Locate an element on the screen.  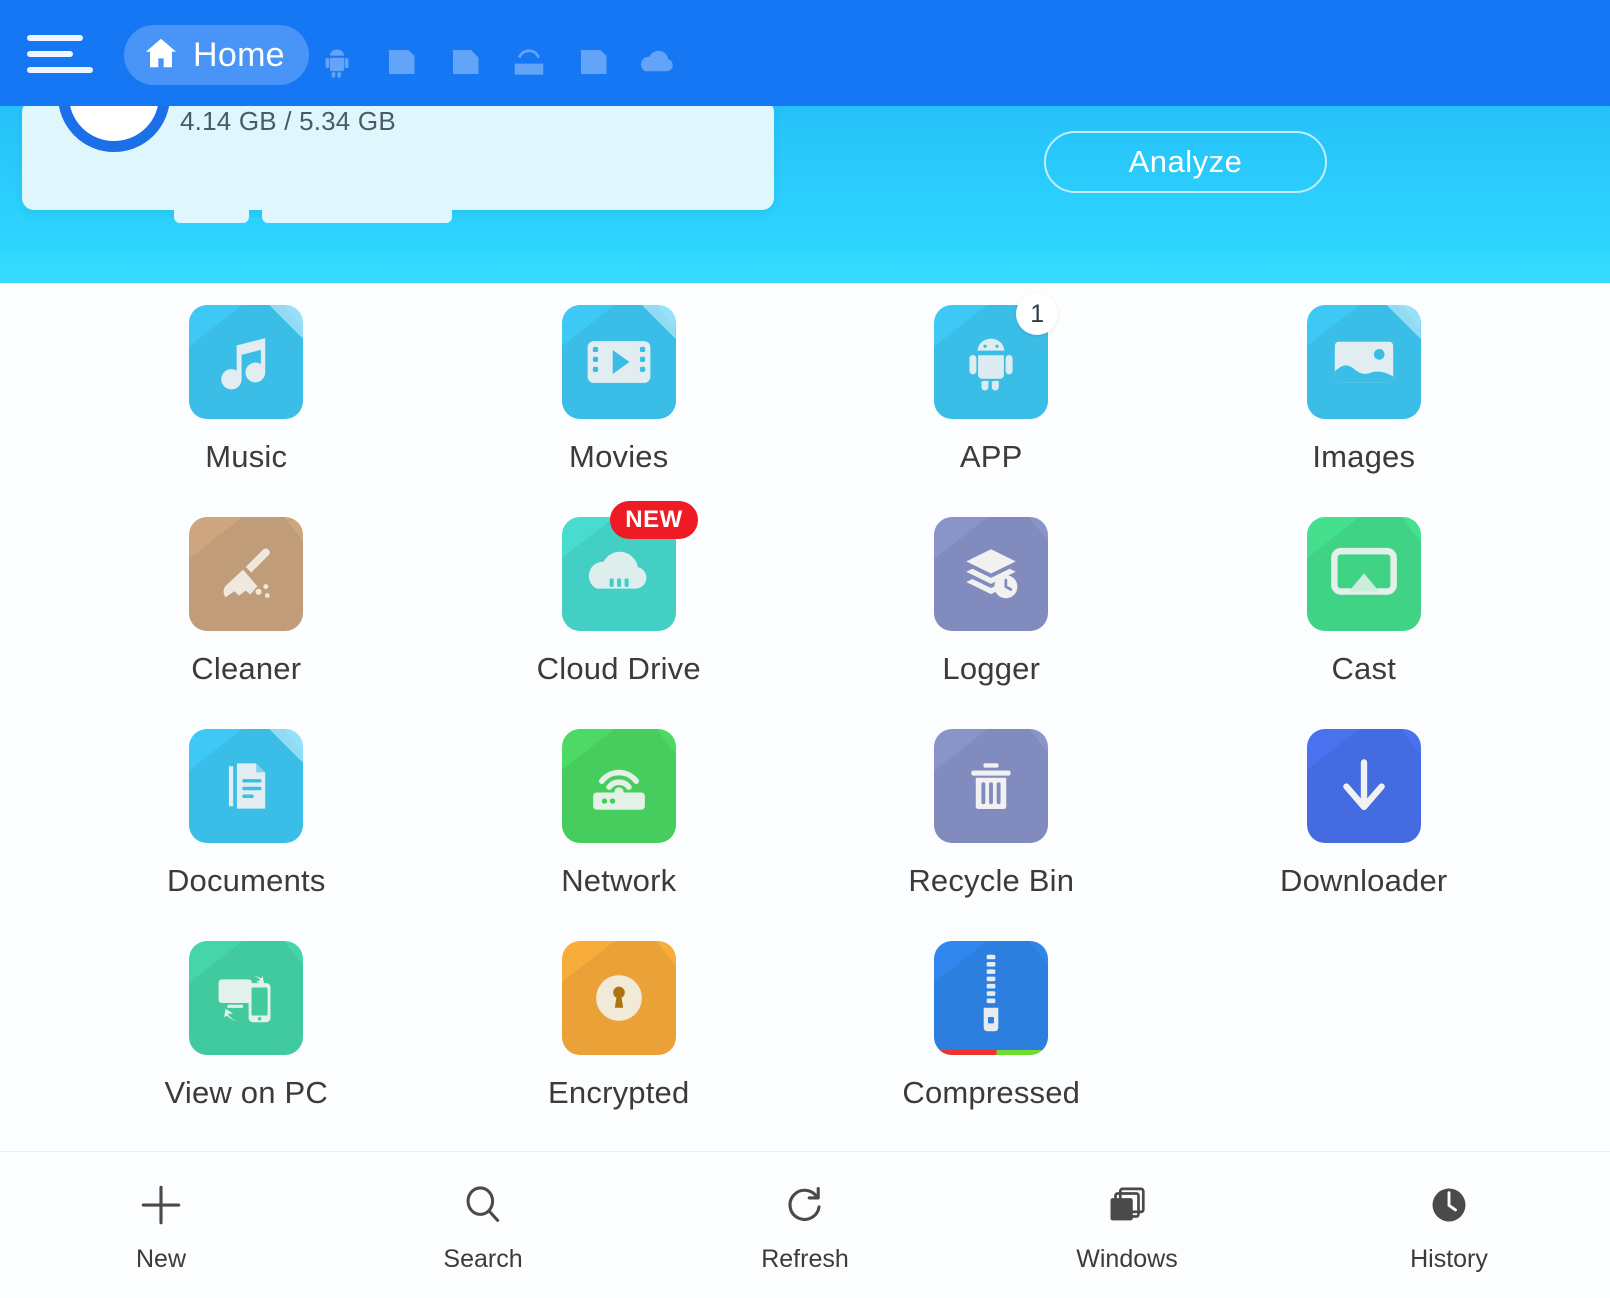
toolbar-search: Search is located at coordinates (483, 1225).